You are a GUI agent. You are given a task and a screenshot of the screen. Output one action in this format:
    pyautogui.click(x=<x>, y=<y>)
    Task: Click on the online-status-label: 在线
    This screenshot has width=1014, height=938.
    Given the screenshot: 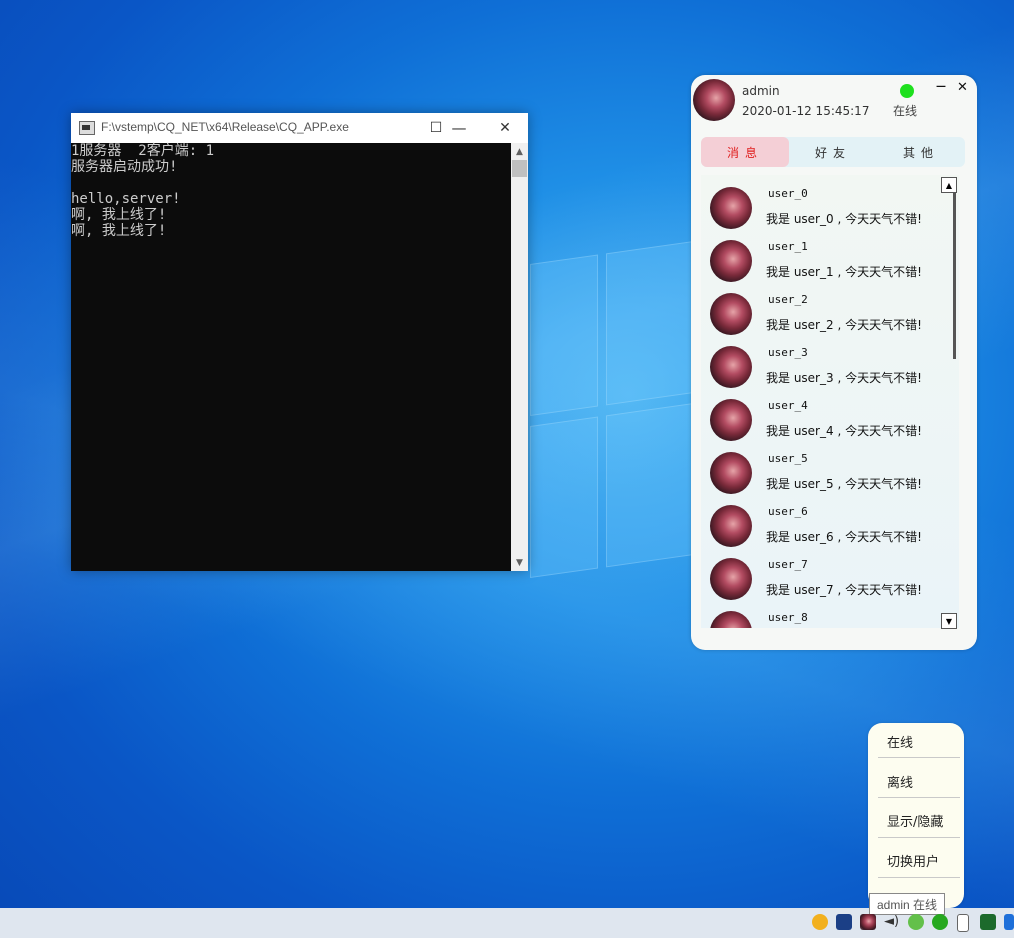 What is the action you would take?
    pyautogui.click(x=905, y=111)
    